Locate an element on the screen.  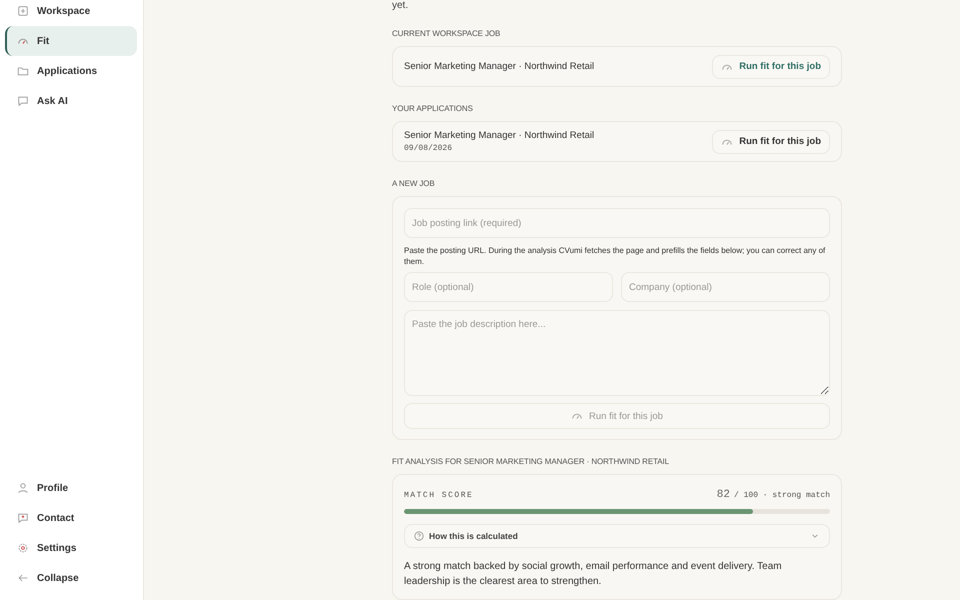
nav-item: Fit is located at coordinates (71, 41).